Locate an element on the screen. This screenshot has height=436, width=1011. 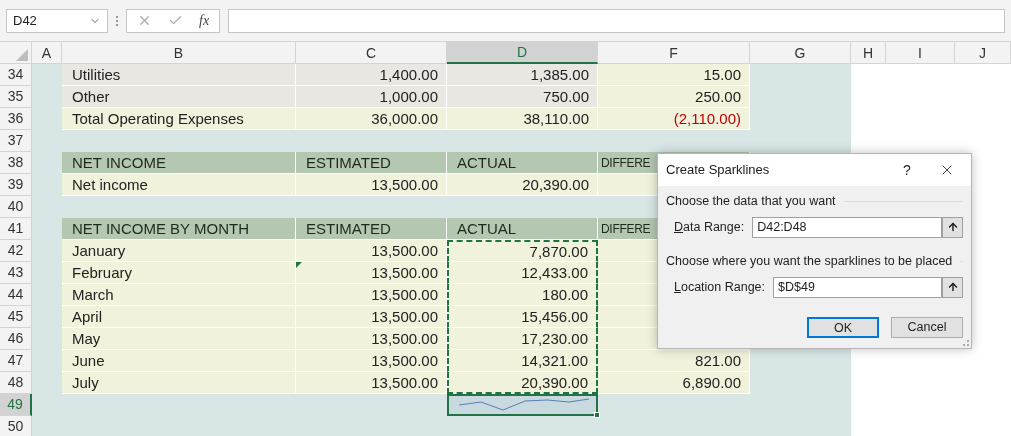
help-button: ? is located at coordinates (907, 170).